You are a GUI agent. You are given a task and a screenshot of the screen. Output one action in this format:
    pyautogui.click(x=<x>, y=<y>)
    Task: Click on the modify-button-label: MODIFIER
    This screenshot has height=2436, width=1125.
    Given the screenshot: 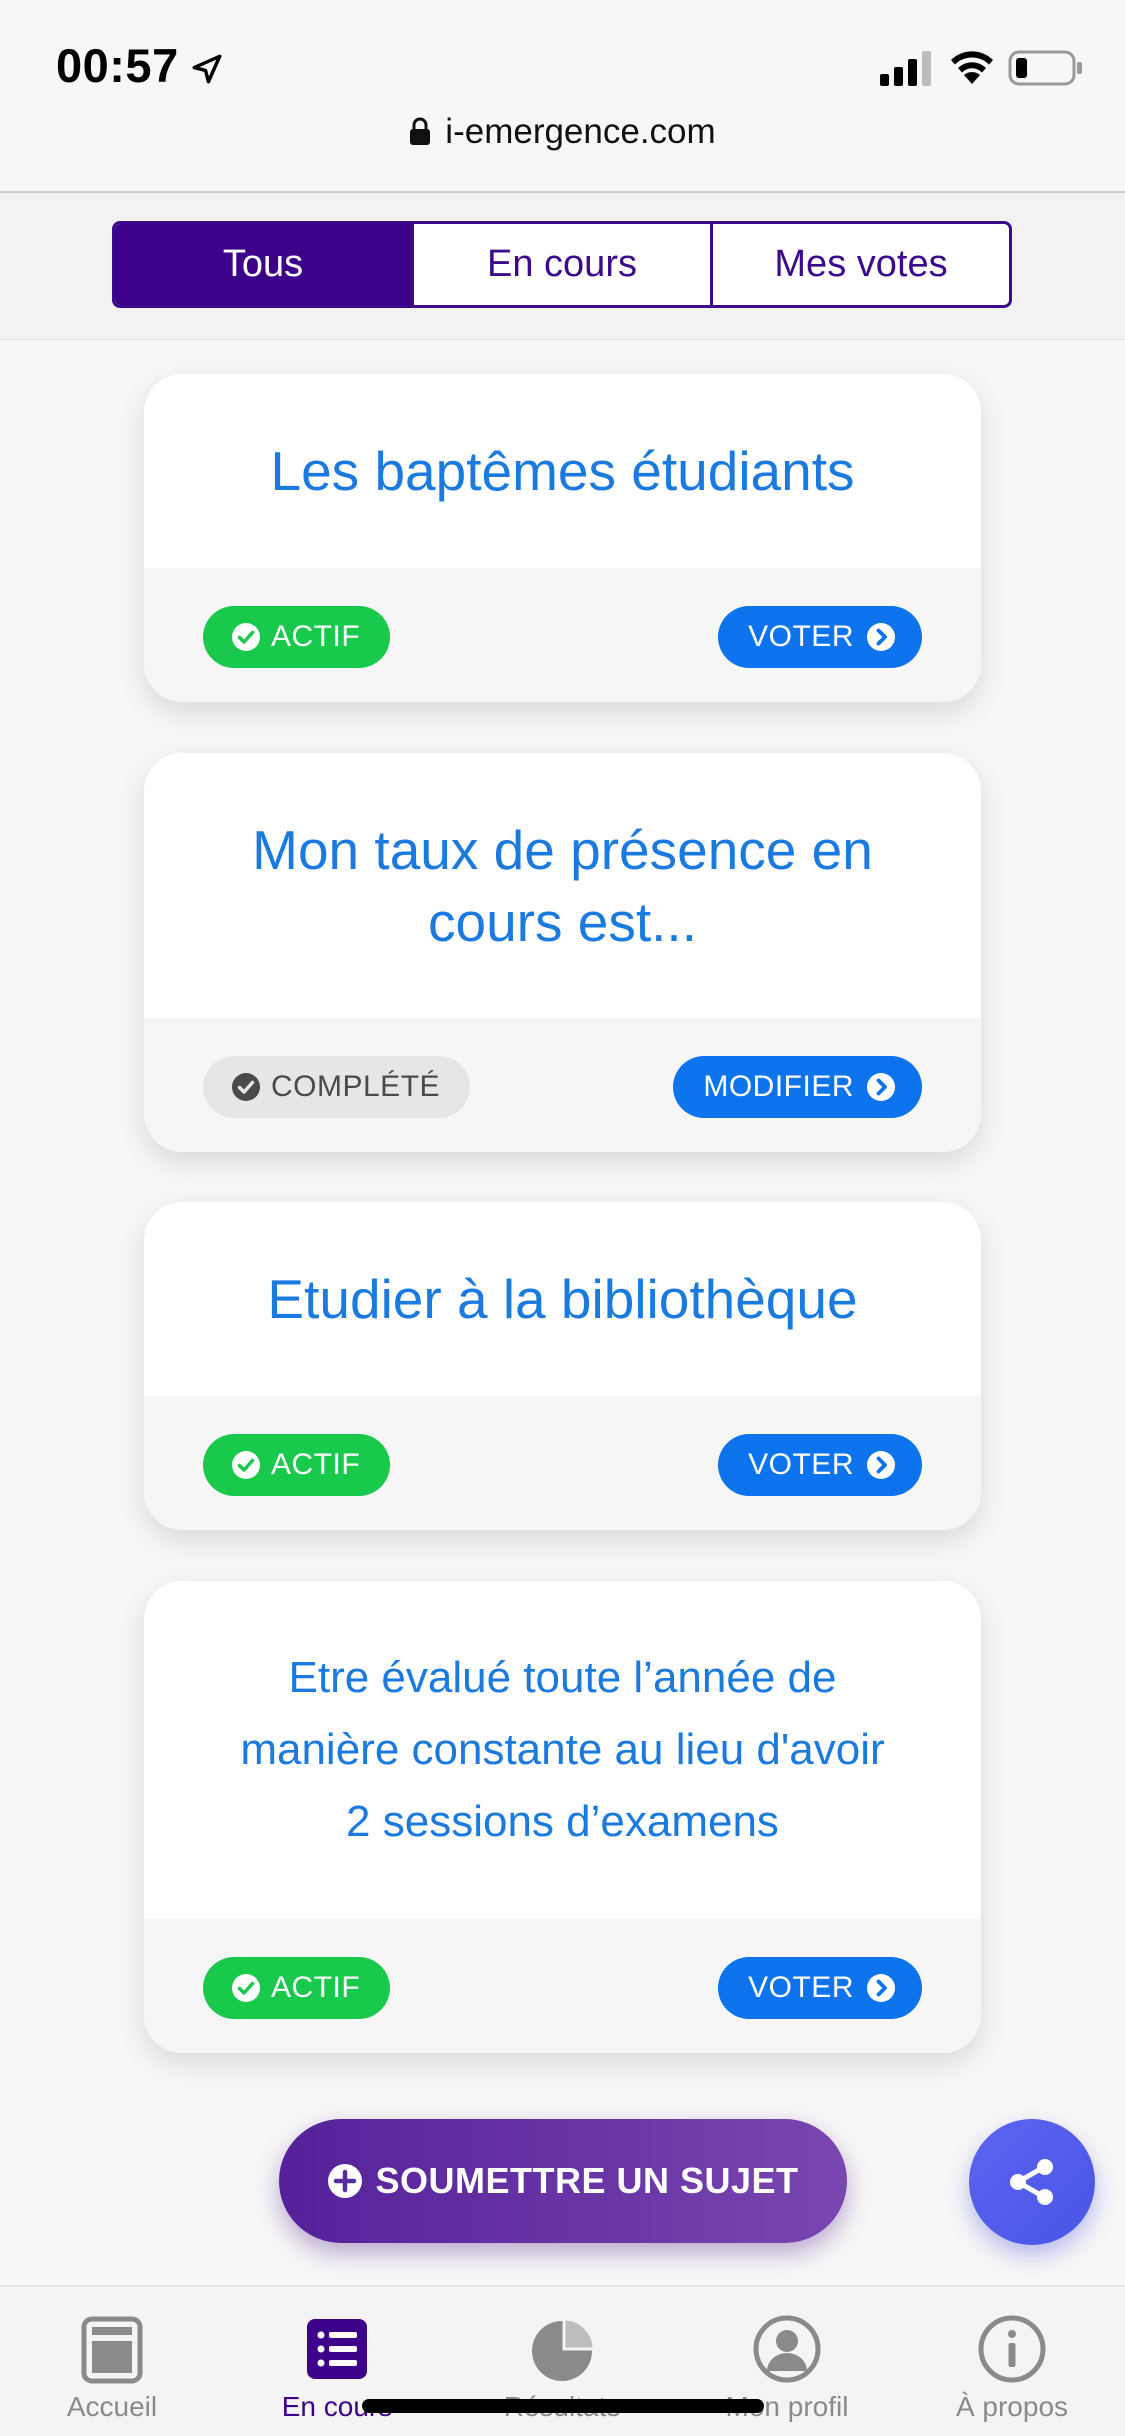 What is the action you would take?
    pyautogui.click(x=778, y=1086)
    